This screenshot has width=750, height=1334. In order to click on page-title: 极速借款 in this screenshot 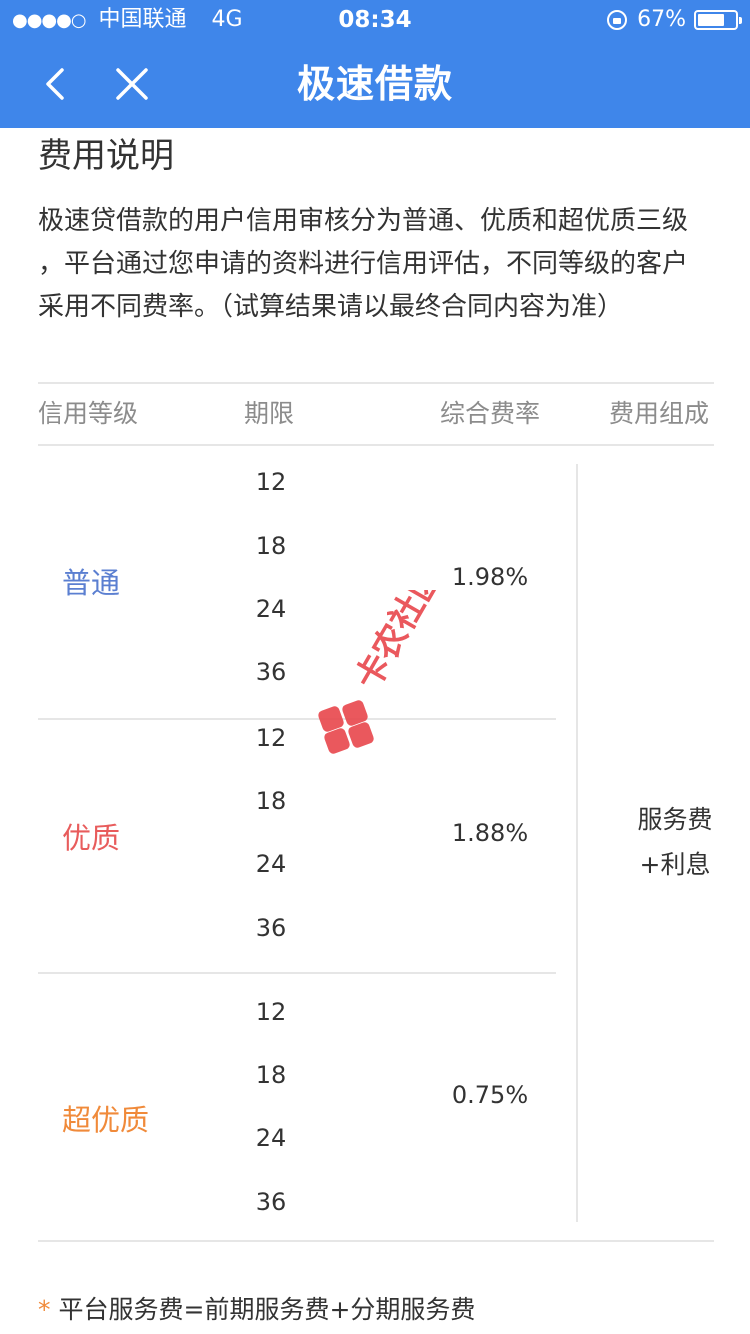, I will do `click(374, 84)`.